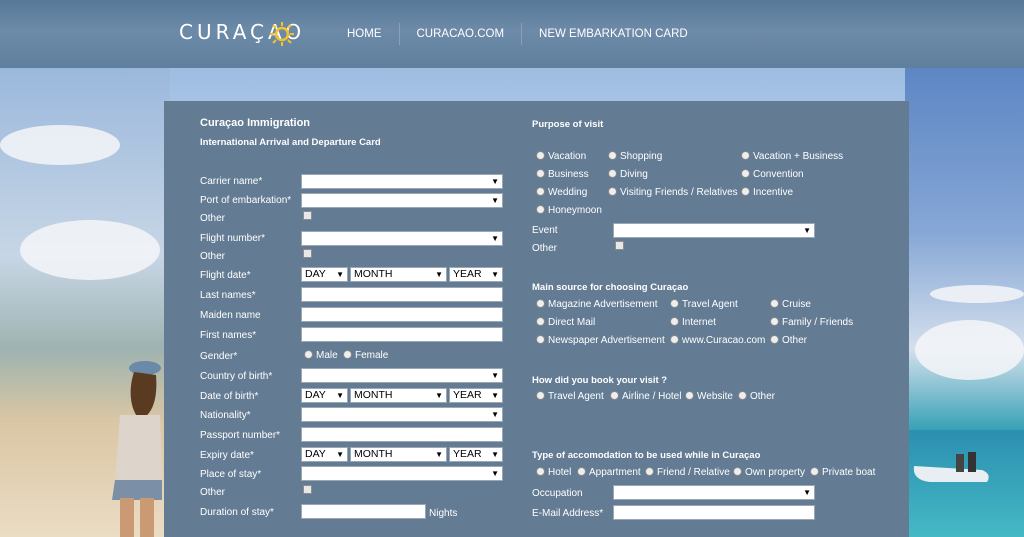 This screenshot has width=1024, height=537. What do you see at coordinates (365, 355) in the screenshot?
I see `gender-female-radio: Female` at bounding box center [365, 355].